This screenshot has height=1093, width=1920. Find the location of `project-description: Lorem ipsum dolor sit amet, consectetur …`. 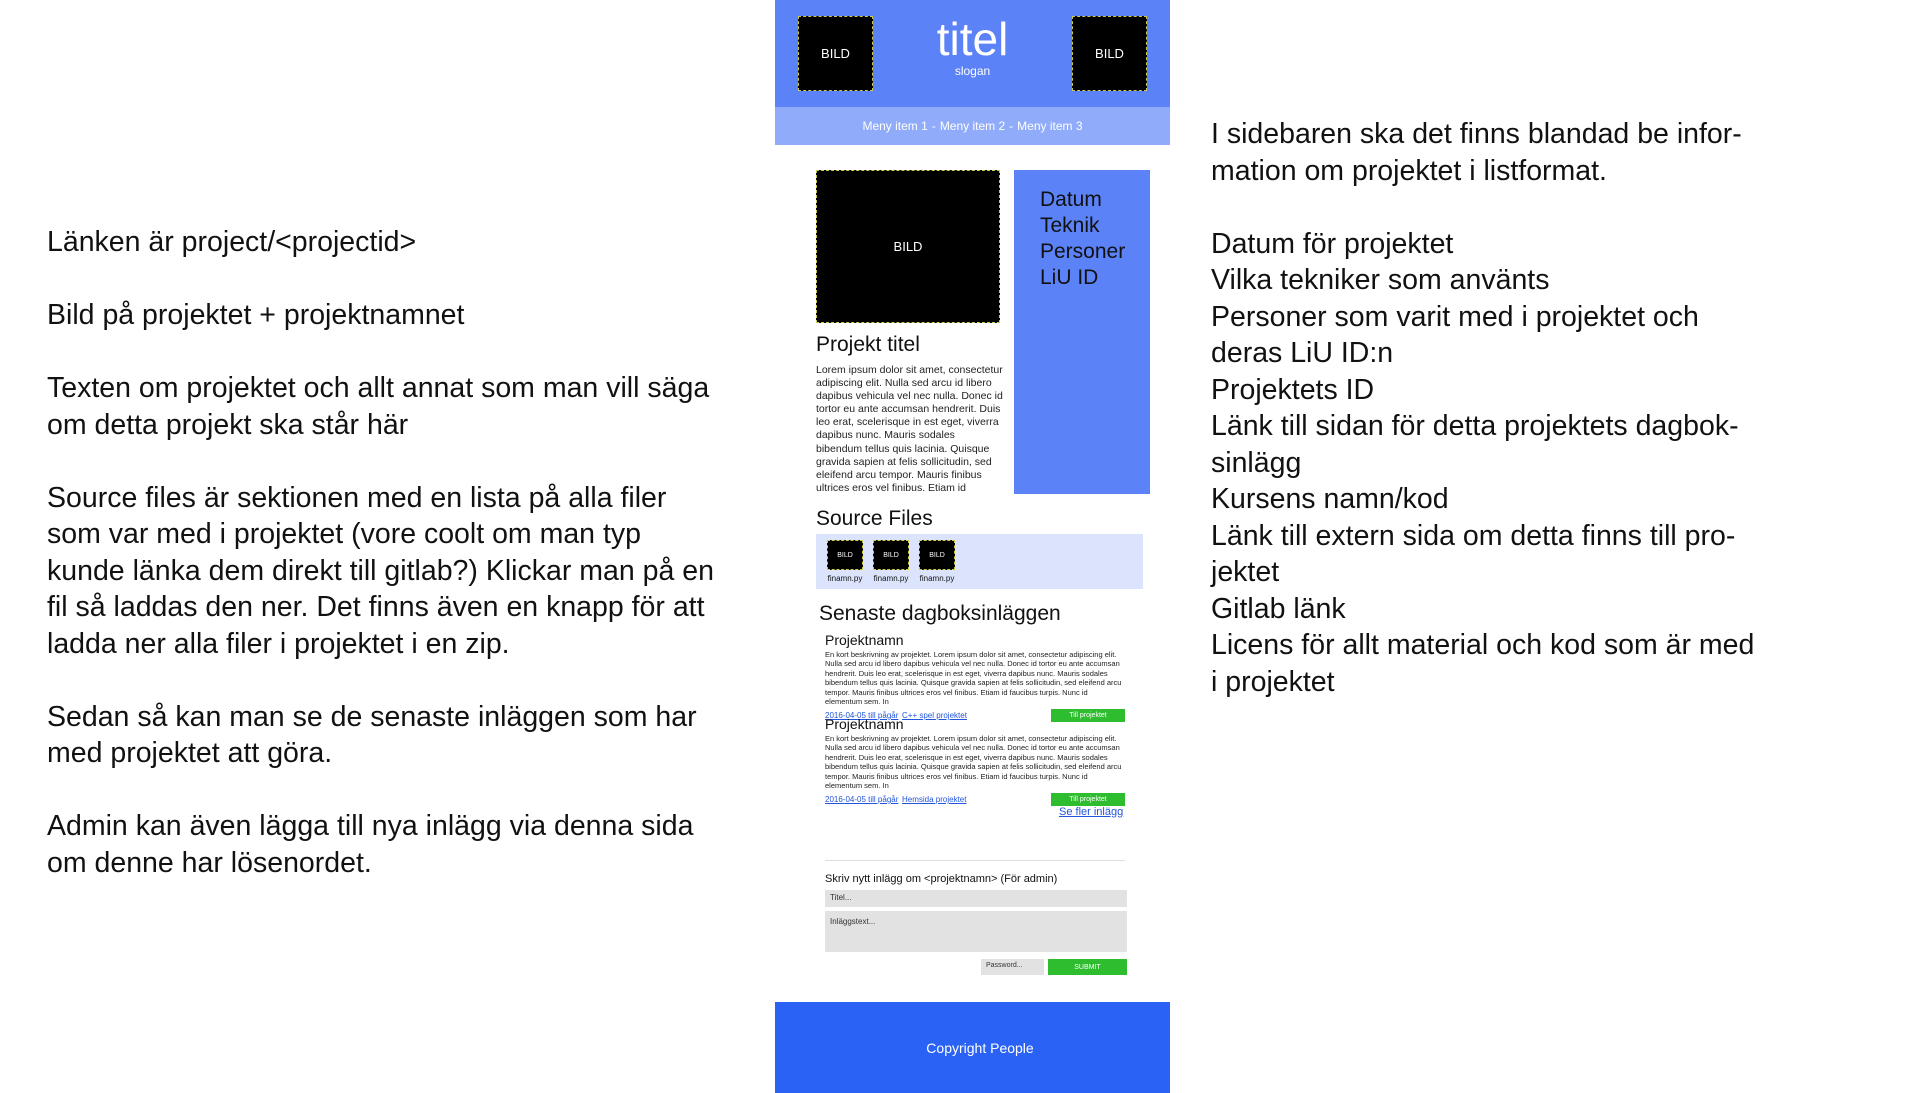

project-description: Lorem ipsum dolor sit amet, consectetur … is located at coordinates (909, 429).